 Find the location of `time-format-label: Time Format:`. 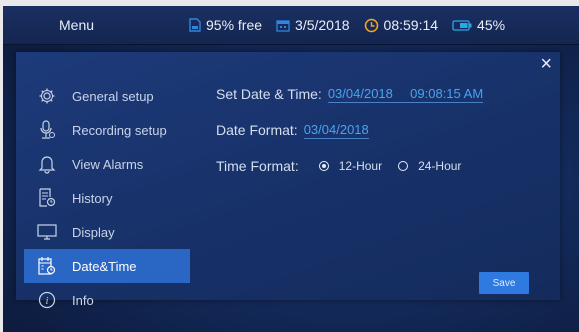

time-format-label: Time Format: is located at coordinates (257, 166).